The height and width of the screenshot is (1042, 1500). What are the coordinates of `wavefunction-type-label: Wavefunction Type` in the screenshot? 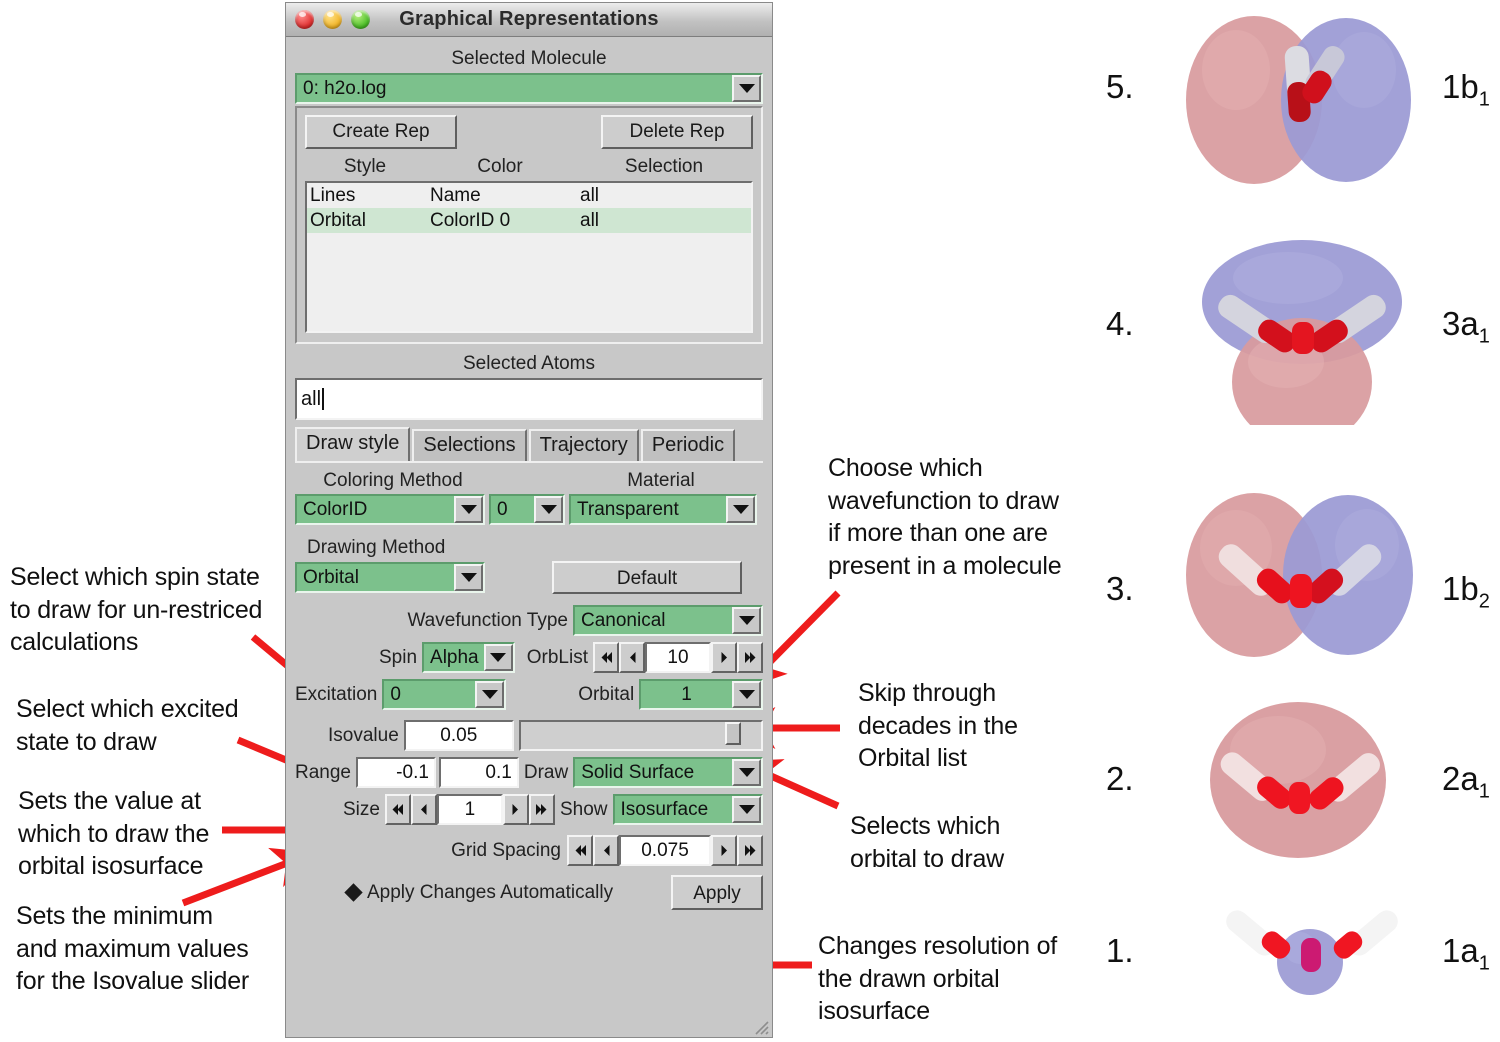 It's located at (487, 620).